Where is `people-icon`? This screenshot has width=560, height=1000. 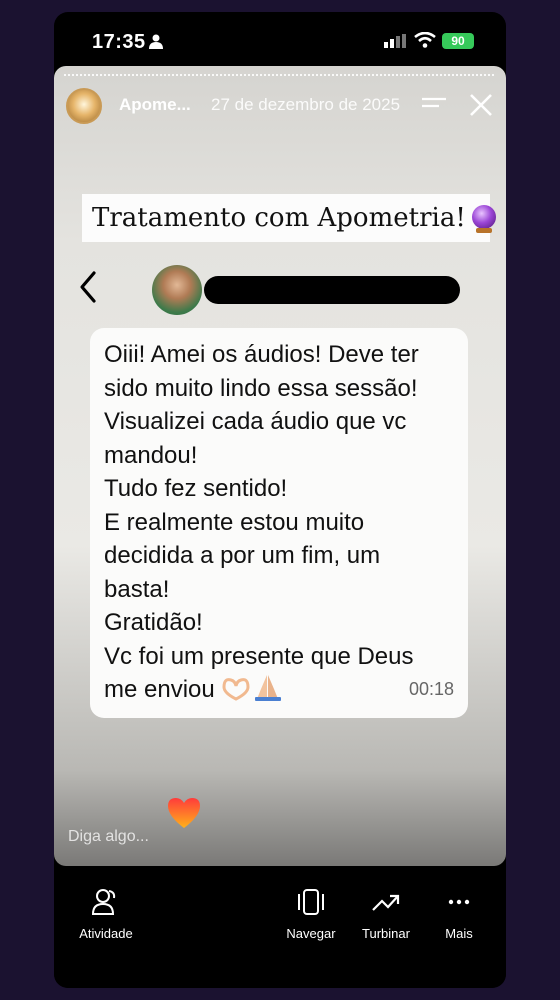 people-icon is located at coordinates (103, 902).